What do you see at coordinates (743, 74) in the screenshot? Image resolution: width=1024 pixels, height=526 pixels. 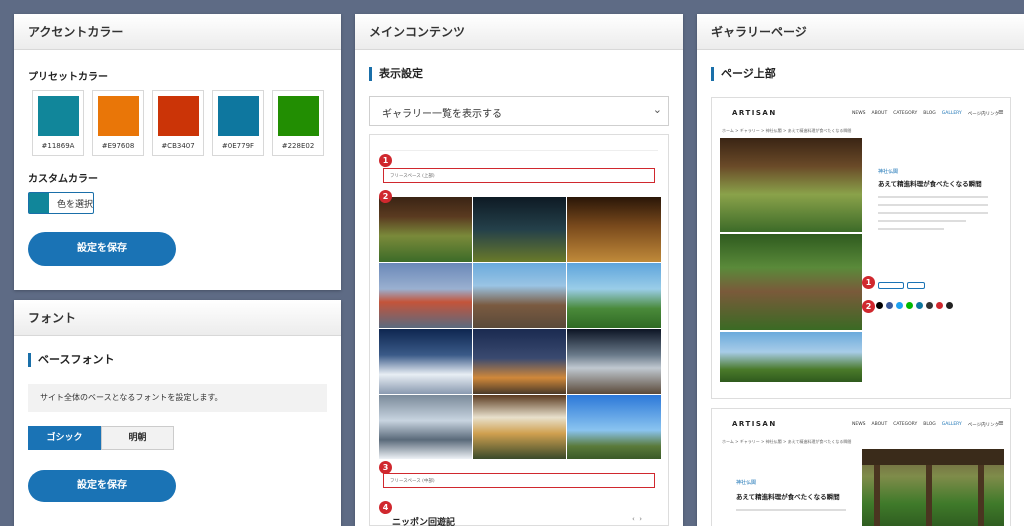 I see `page-top-heading: ページ上部` at bounding box center [743, 74].